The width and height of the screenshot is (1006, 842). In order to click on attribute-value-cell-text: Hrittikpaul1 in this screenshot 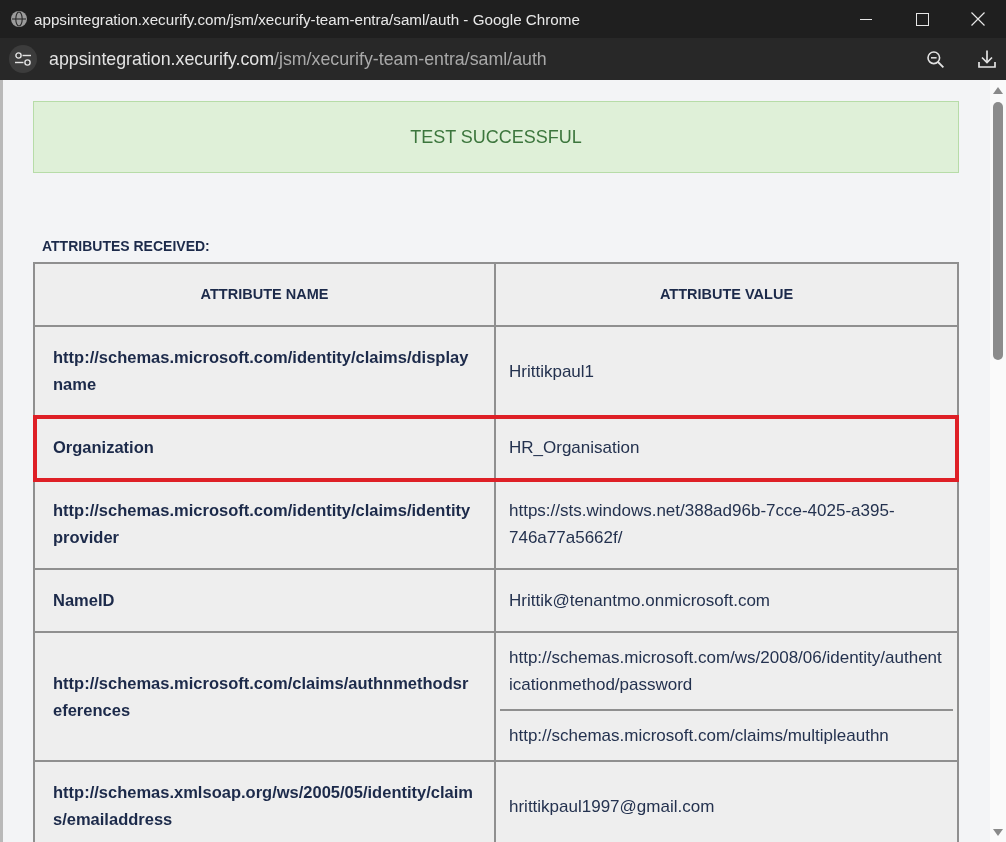, I will do `click(552, 371)`.